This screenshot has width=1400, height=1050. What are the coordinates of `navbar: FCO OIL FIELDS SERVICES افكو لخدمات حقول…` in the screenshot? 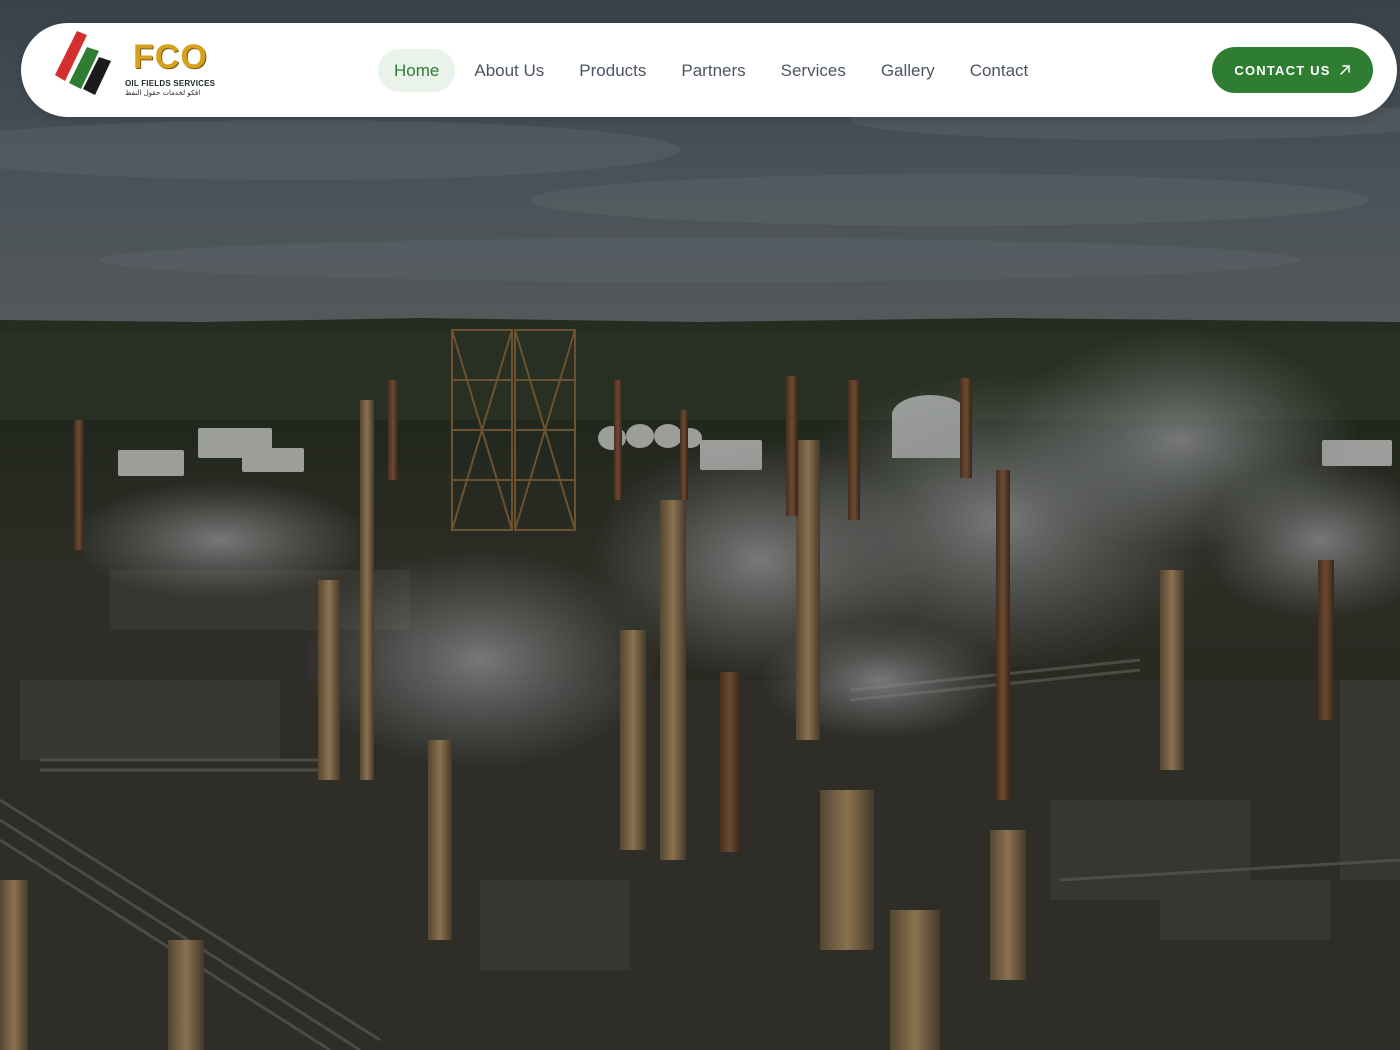 It's located at (709, 70).